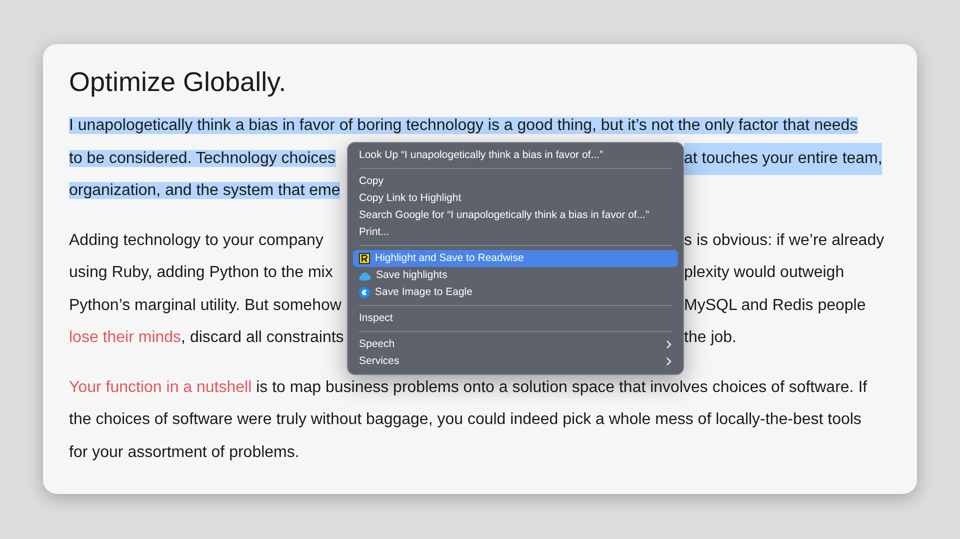  I want to click on menu-item: Services, so click(515, 361).